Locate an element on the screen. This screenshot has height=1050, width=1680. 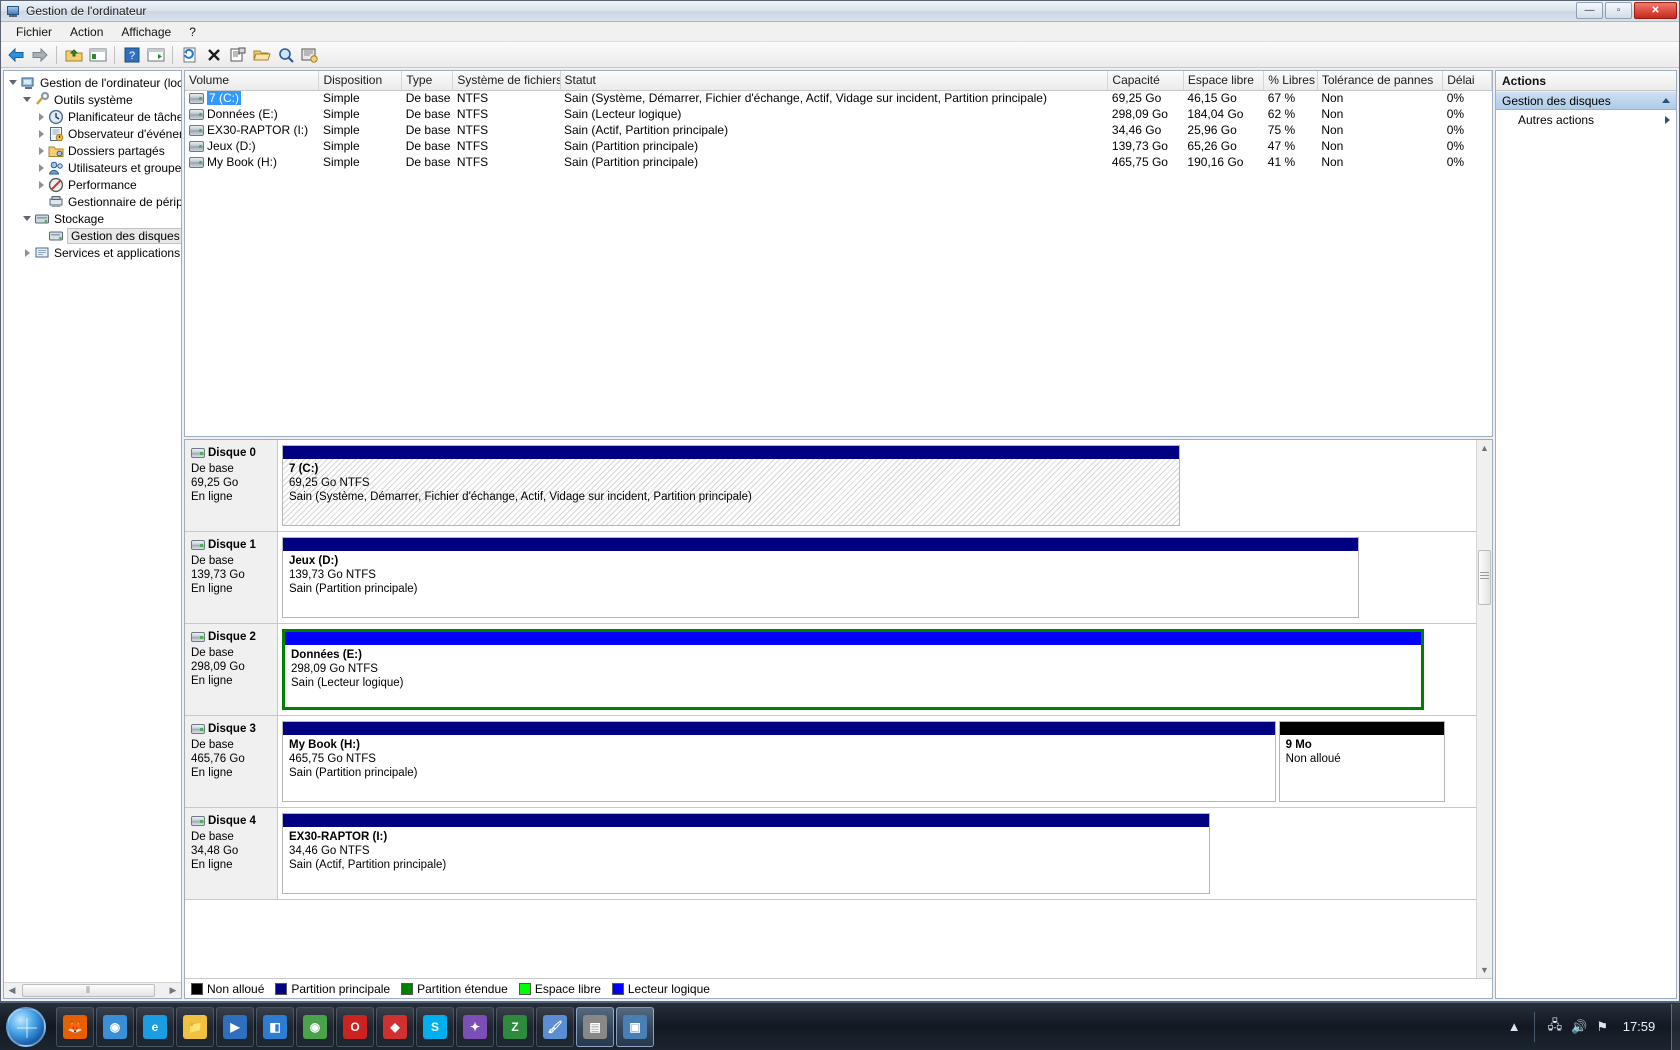
taskbar-app-firefox: 🦊 is located at coordinates (75, 1026).